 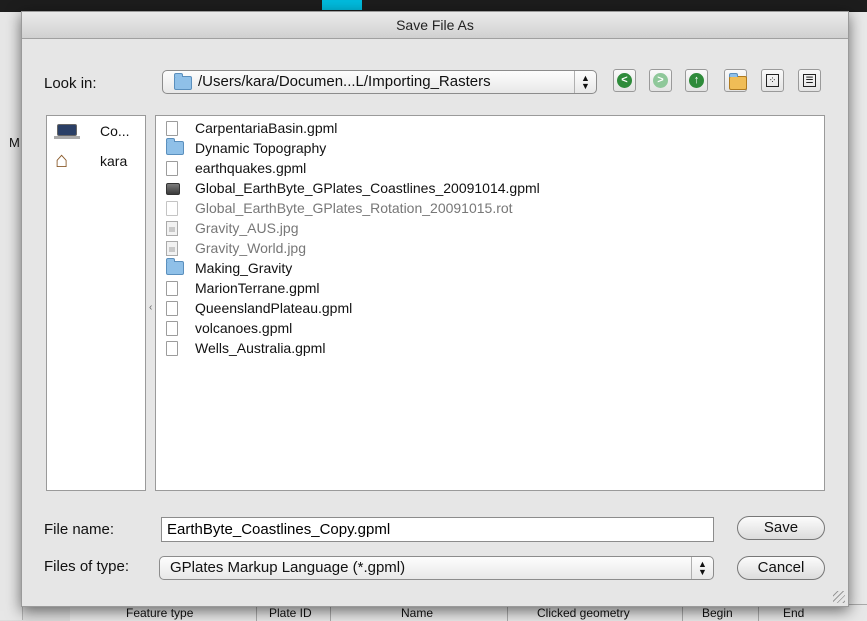 I want to click on details-view-icon: ☰, so click(x=809, y=80).